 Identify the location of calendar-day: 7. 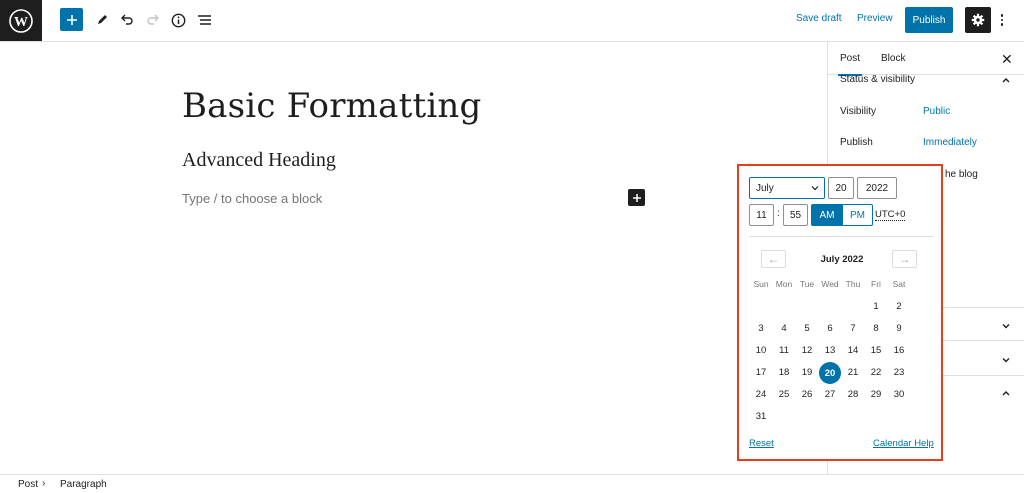
(853, 328).